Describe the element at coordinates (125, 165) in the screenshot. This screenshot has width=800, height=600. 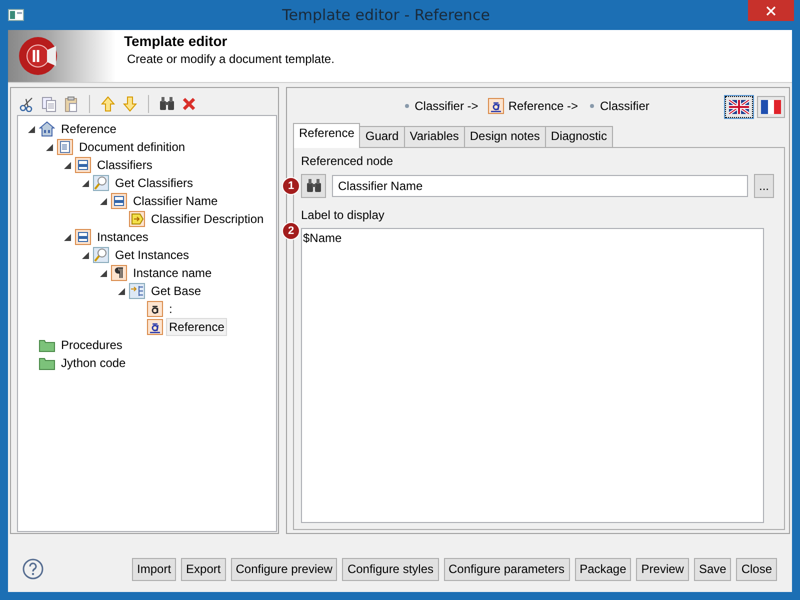
I see `tree-item: Classifiers` at that location.